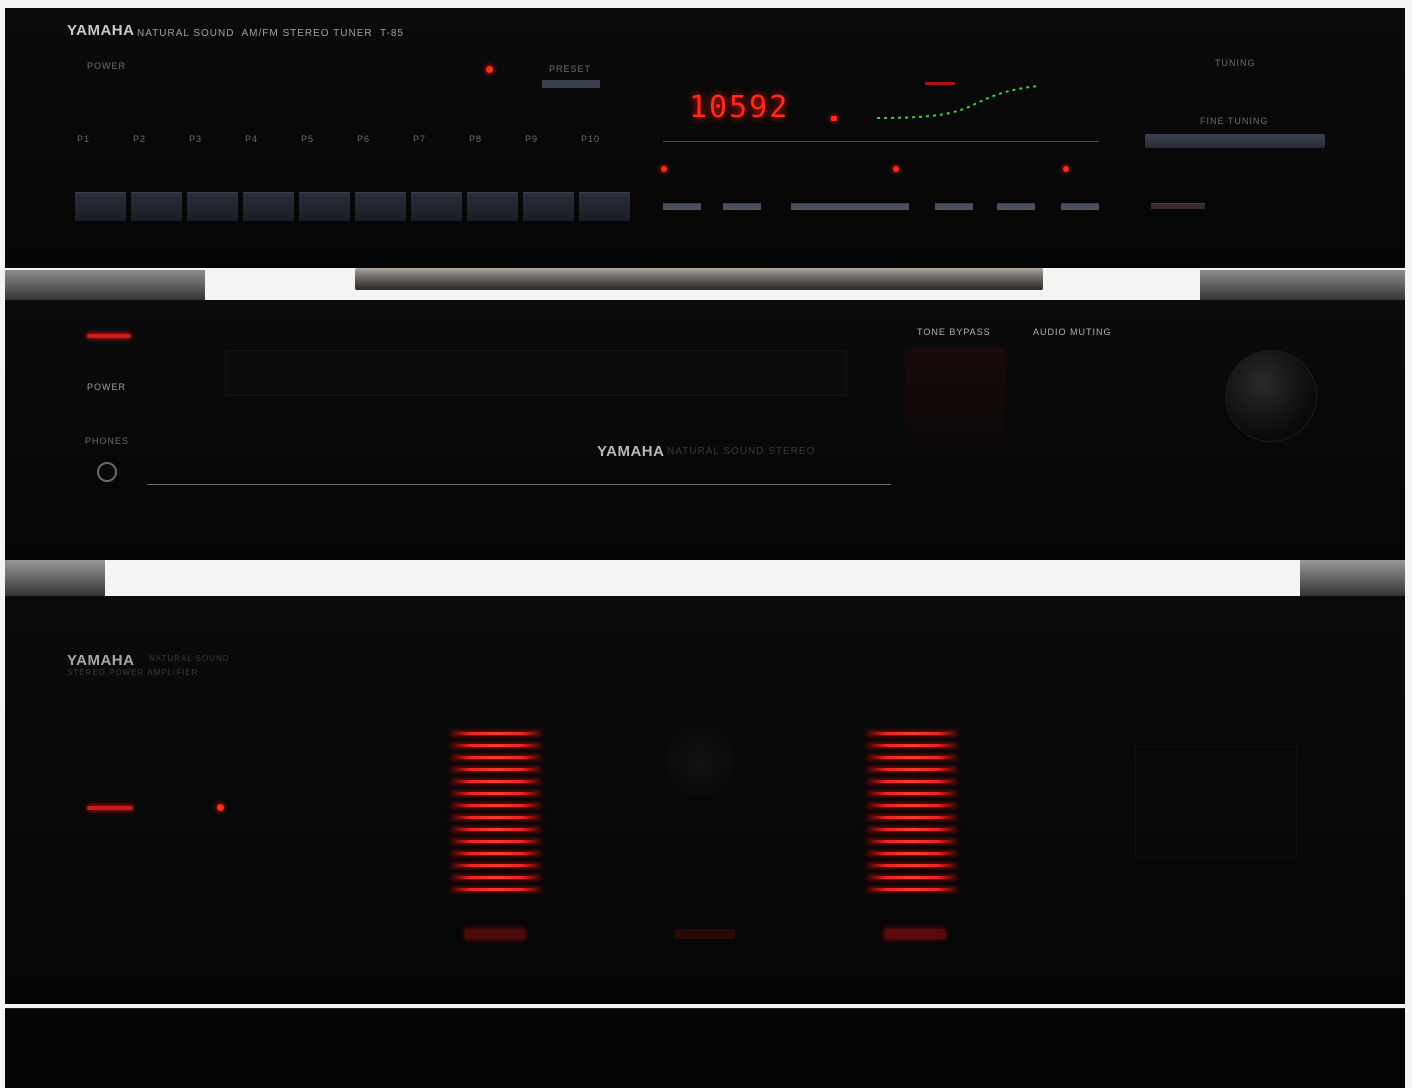  Describe the element at coordinates (105, 287) in the screenshot. I see `amp-top-edge-left` at that location.